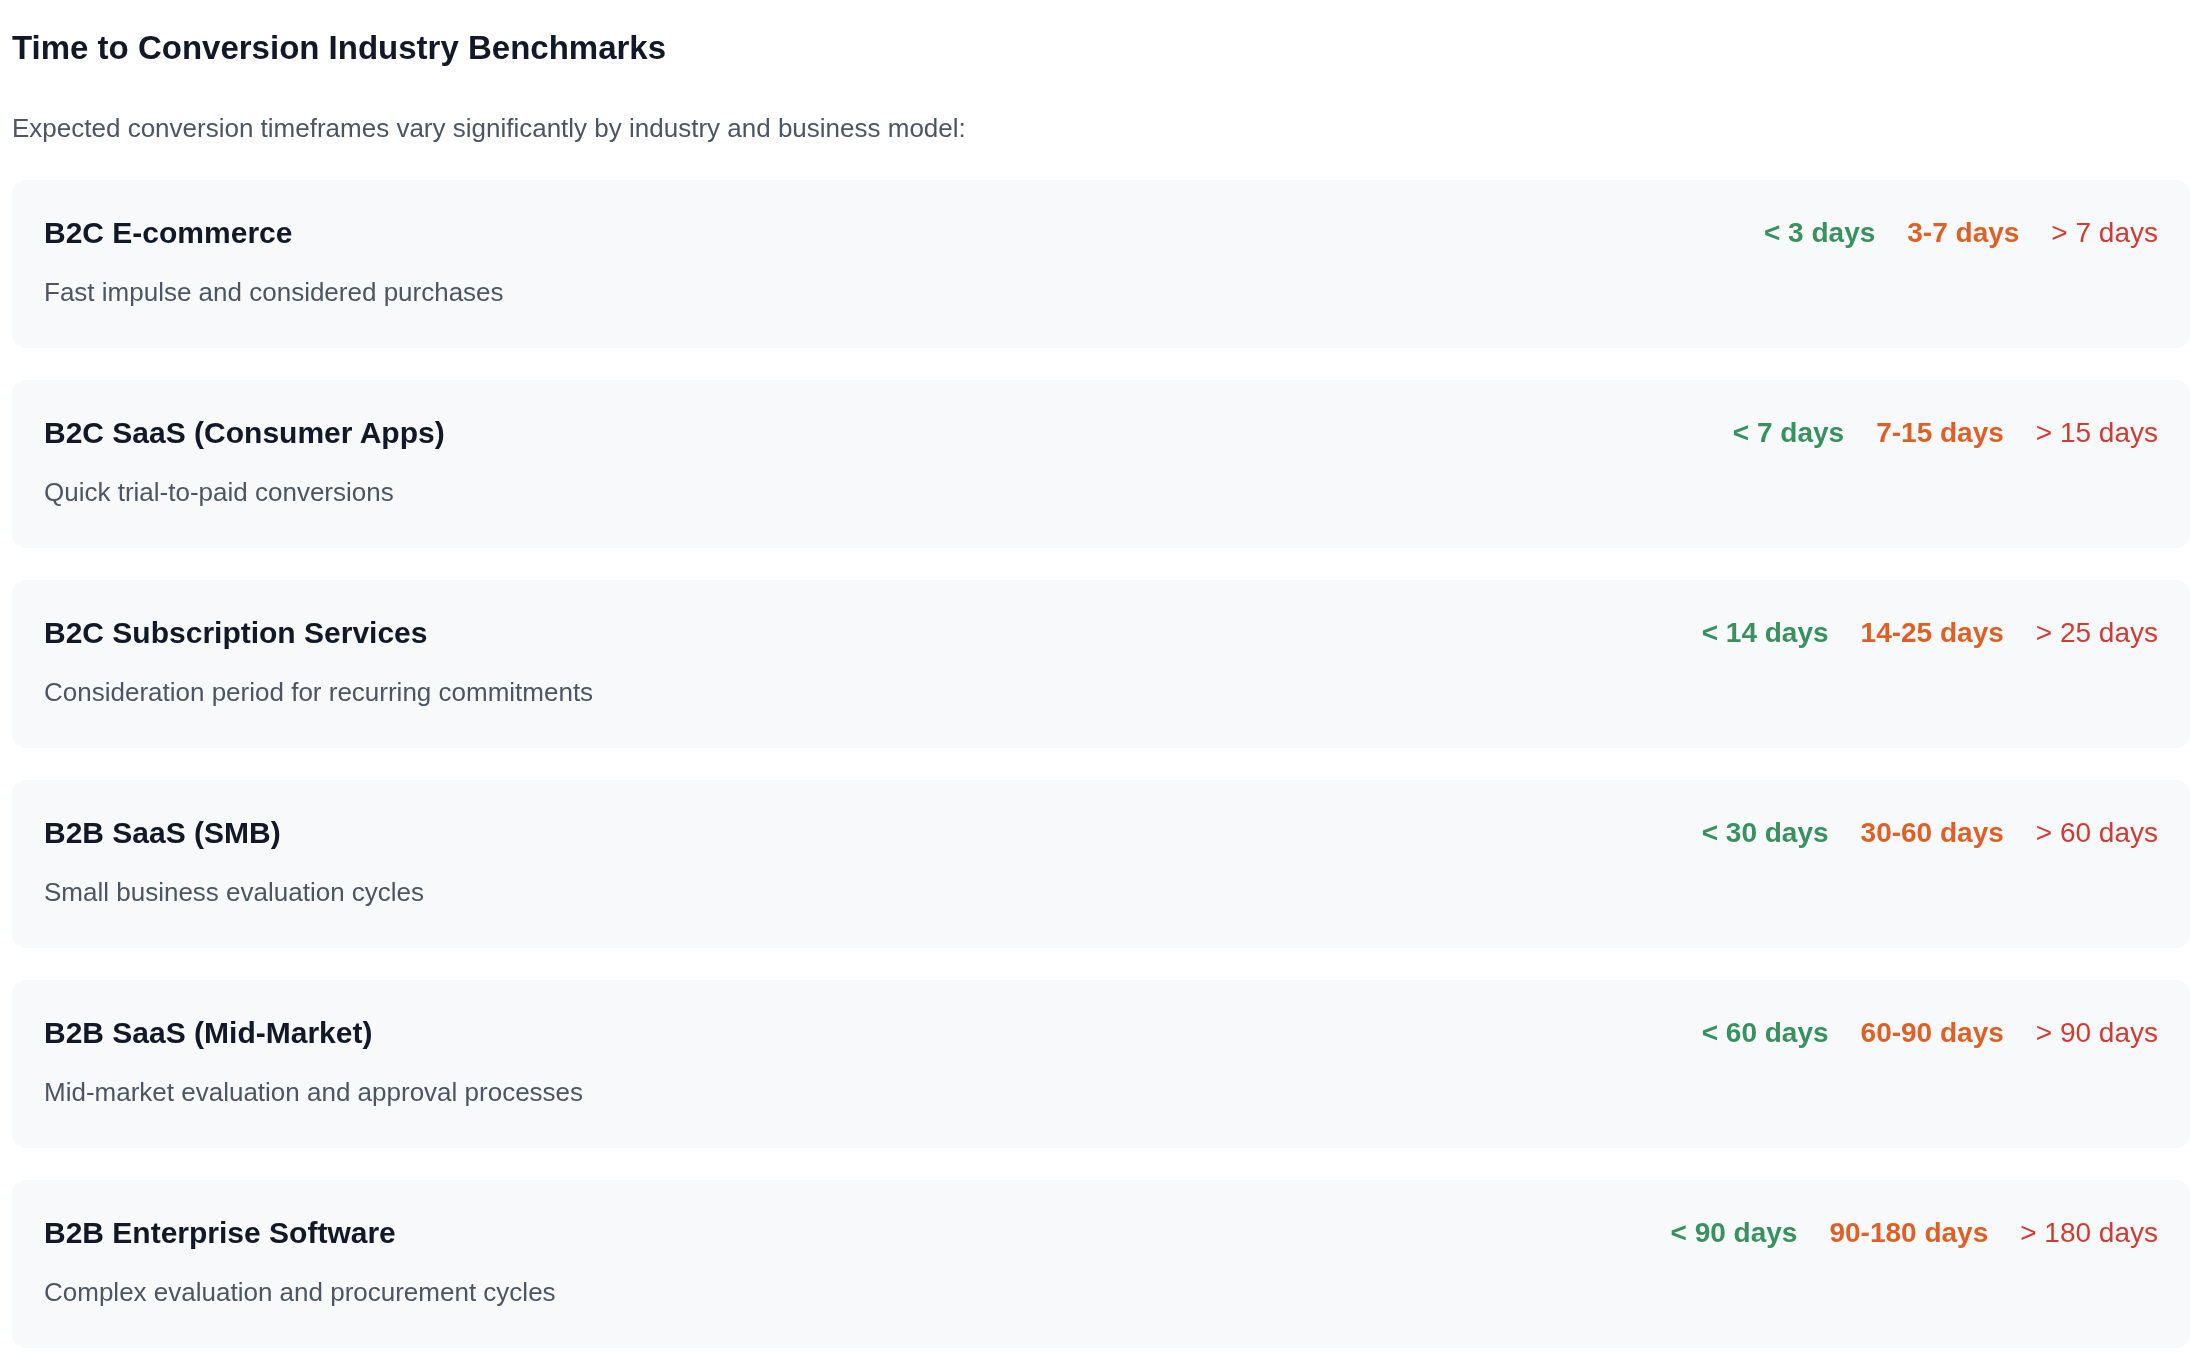 The image size is (2202, 1366). What do you see at coordinates (1765, 833) in the screenshot?
I see `range-label: < 30 days` at bounding box center [1765, 833].